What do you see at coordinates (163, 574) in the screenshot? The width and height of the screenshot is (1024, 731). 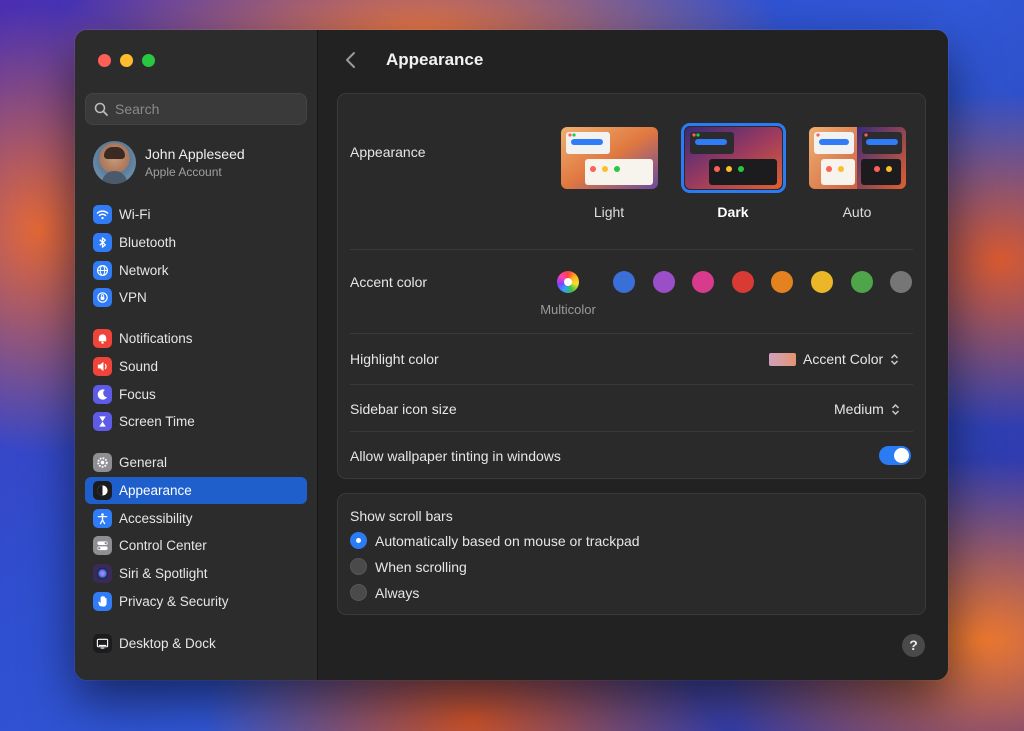 I see `sidebar-item-label: Siri & Spotlight` at bounding box center [163, 574].